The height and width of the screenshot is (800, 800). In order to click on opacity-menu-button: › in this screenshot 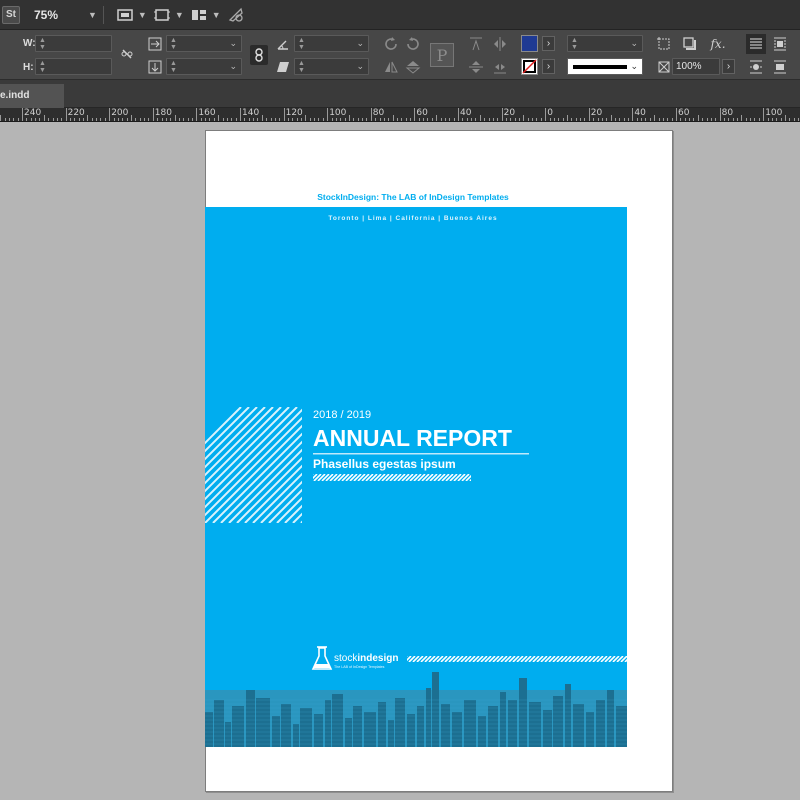, I will do `click(728, 66)`.